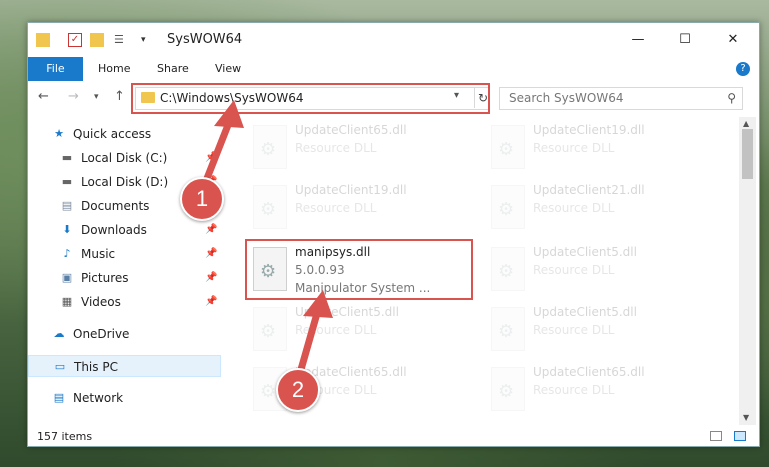 This screenshot has width=769, height=467. I want to click on arrow-to-file, so click(313, 337).